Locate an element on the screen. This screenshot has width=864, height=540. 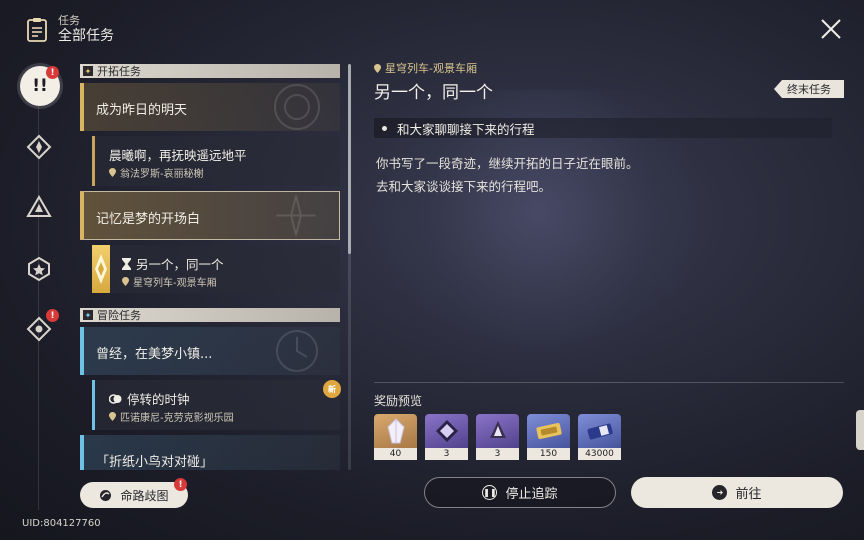
category-label: 冒险任务 is located at coordinates (119, 315).